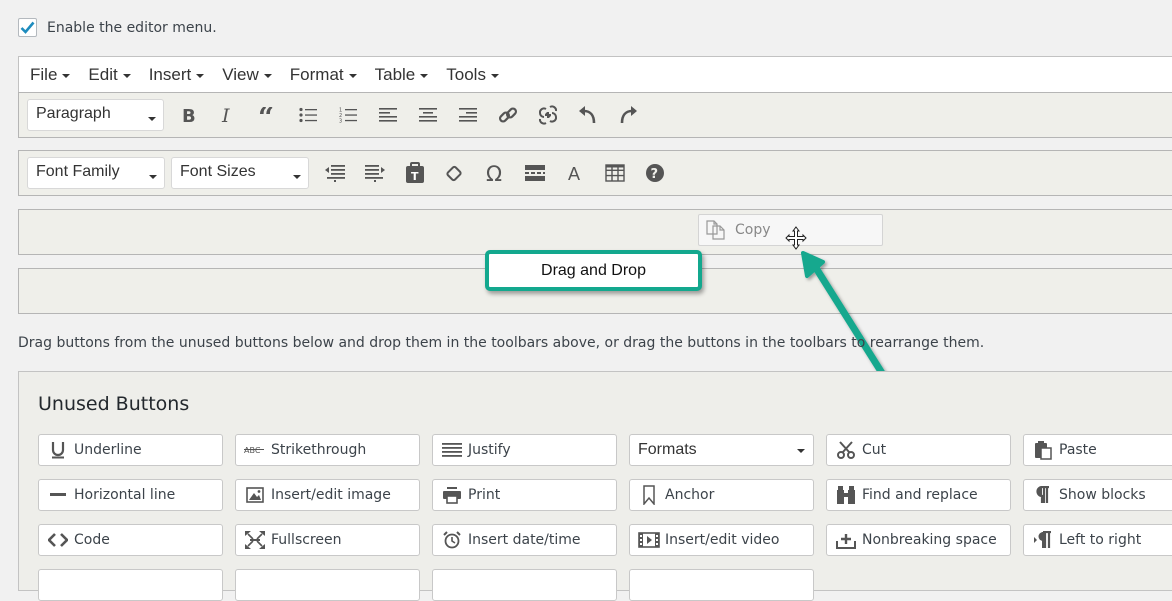 The image size is (1172, 601). What do you see at coordinates (306, 540) in the screenshot?
I see `button-label: Fullscreen` at bounding box center [306, 540].